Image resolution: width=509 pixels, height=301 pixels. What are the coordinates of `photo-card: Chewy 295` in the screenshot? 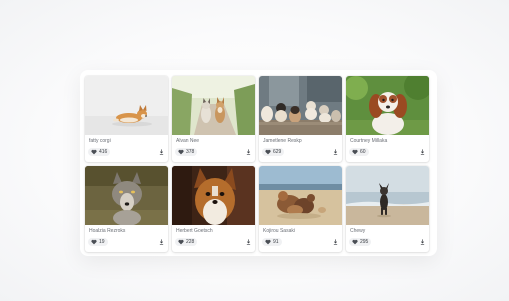 It's located at (387, 209).